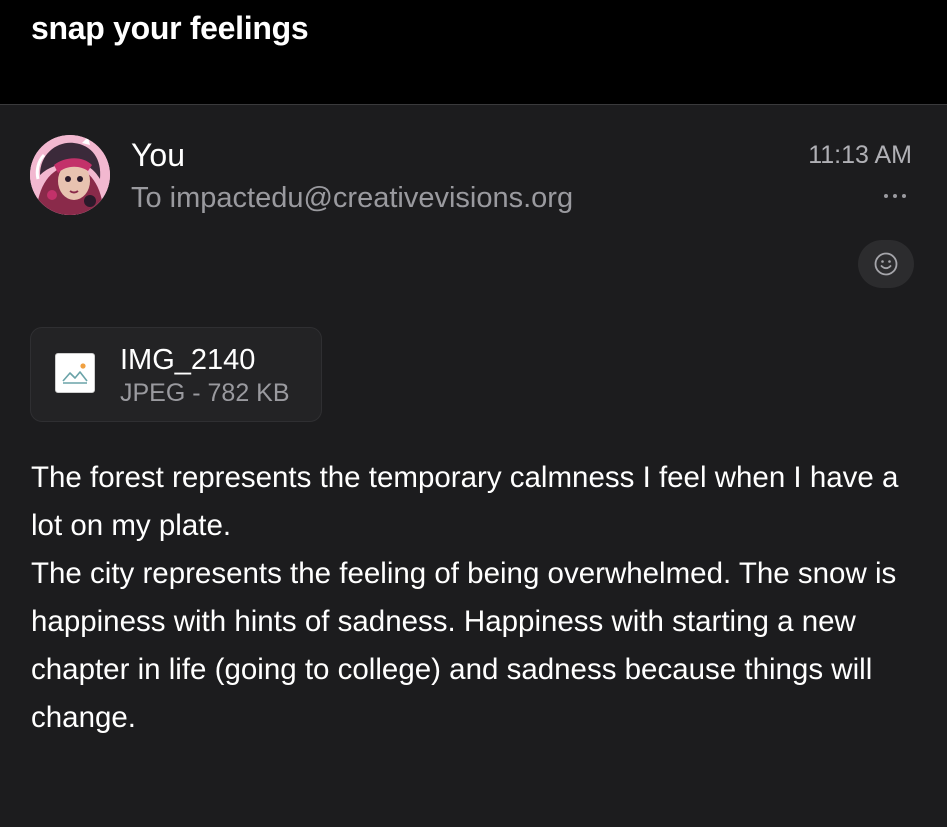 The image size is (947, 827). I want to click on recipient-address: To impactedu@creativevisions.org, so click(352, 198).